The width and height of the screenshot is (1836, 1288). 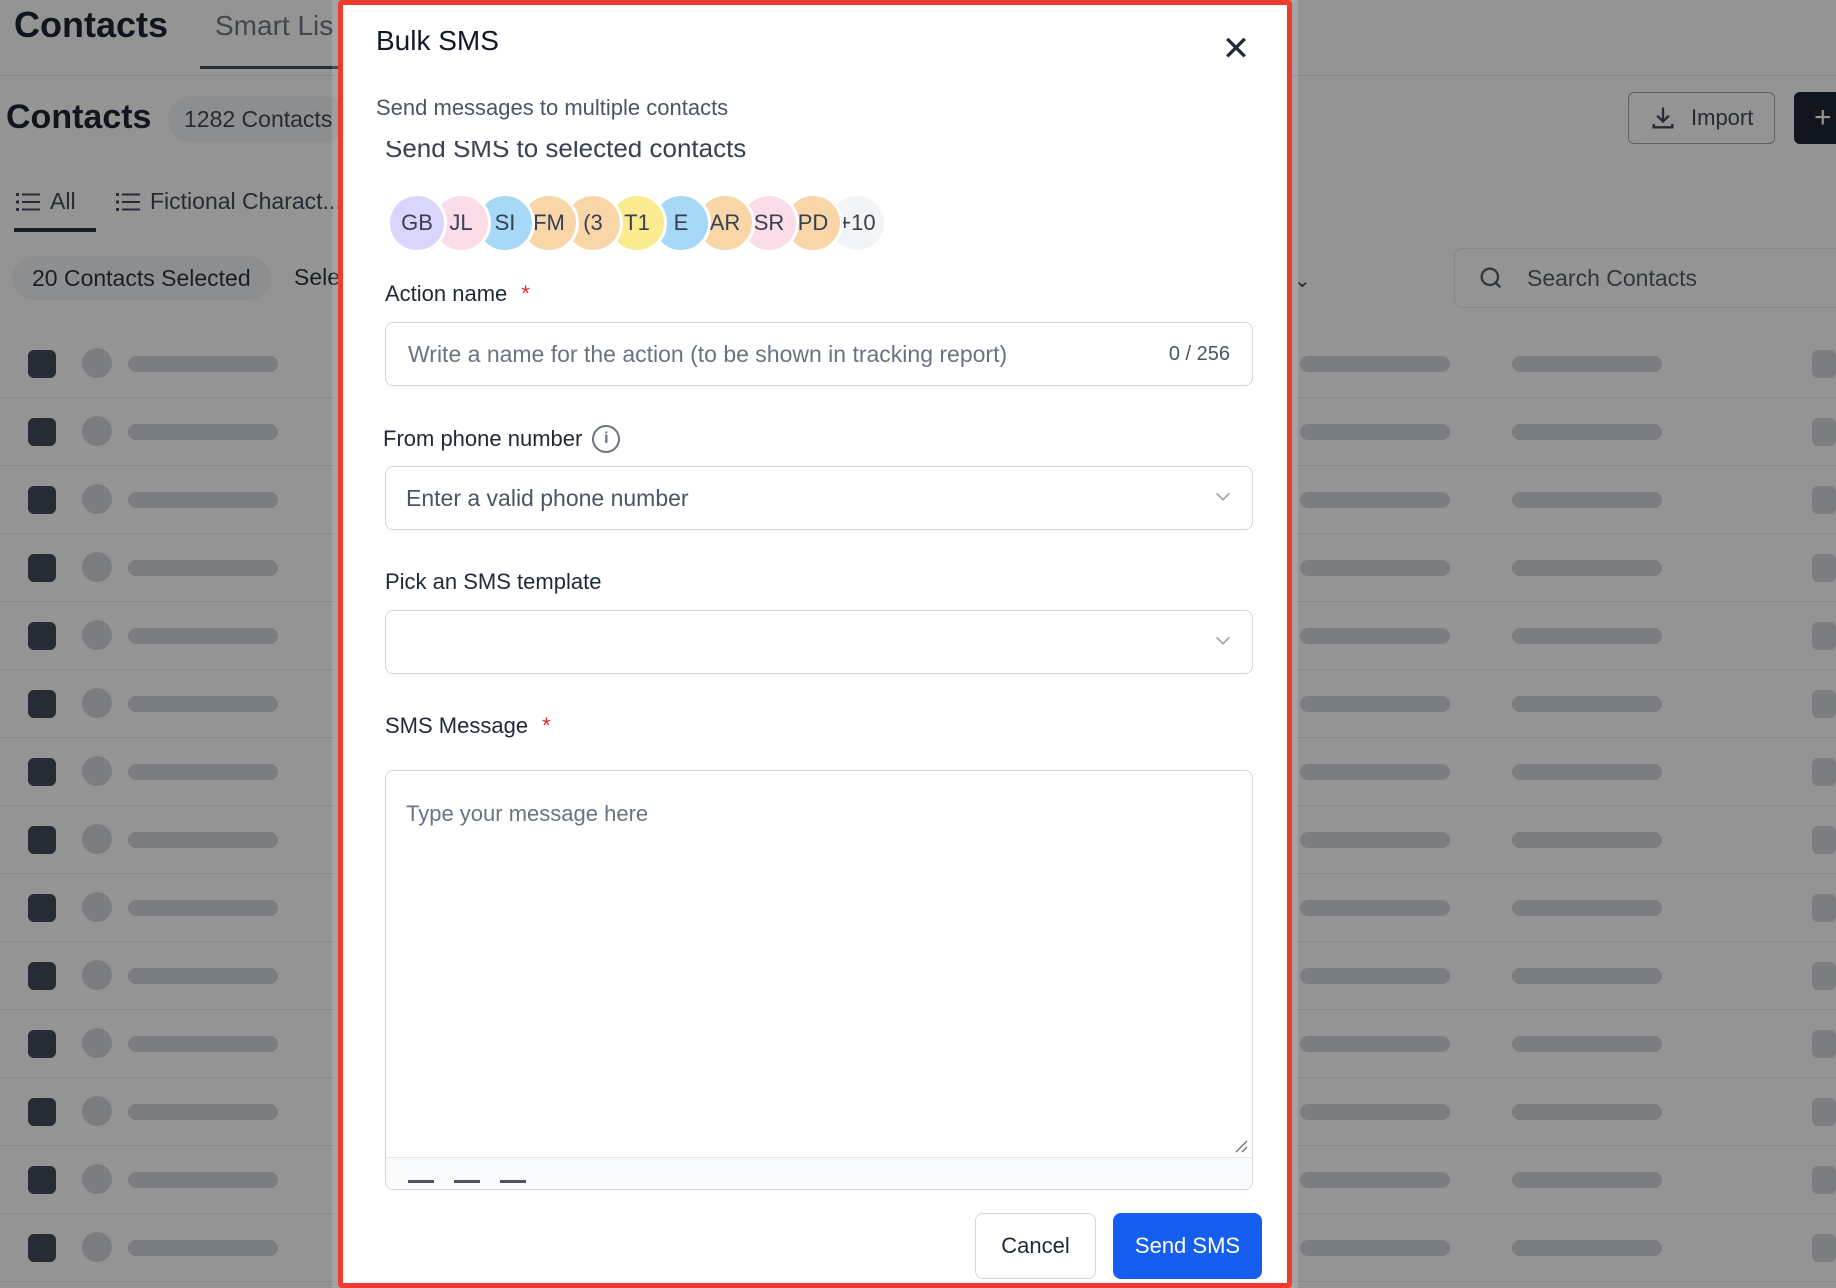 I want to click on sms-message-label-text: SMS Message, so click(x=457, y=725).